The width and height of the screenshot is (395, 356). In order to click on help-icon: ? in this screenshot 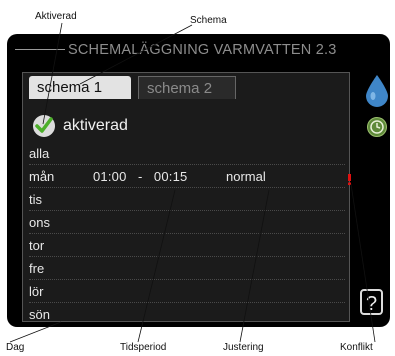, I will do `click(371, 302)`.